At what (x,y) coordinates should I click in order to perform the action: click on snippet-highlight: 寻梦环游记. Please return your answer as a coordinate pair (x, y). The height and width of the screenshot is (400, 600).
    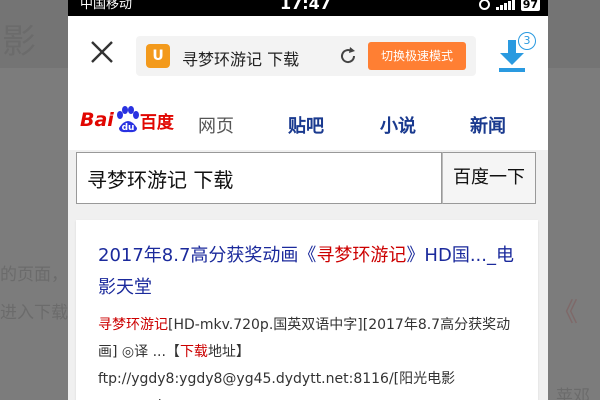
    Looking at the image, I should click on (133, 325).